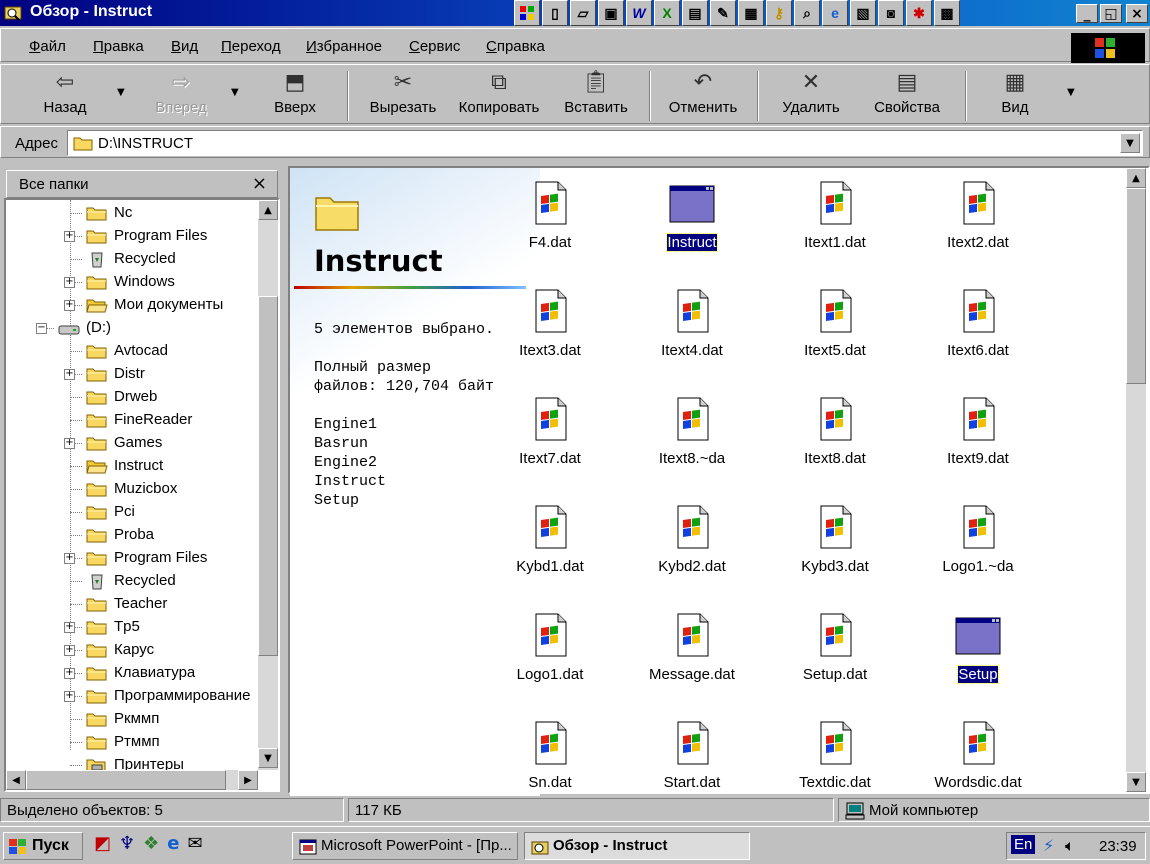  I want to click on properties-button: ▤ Свойства, so click(907, 95).